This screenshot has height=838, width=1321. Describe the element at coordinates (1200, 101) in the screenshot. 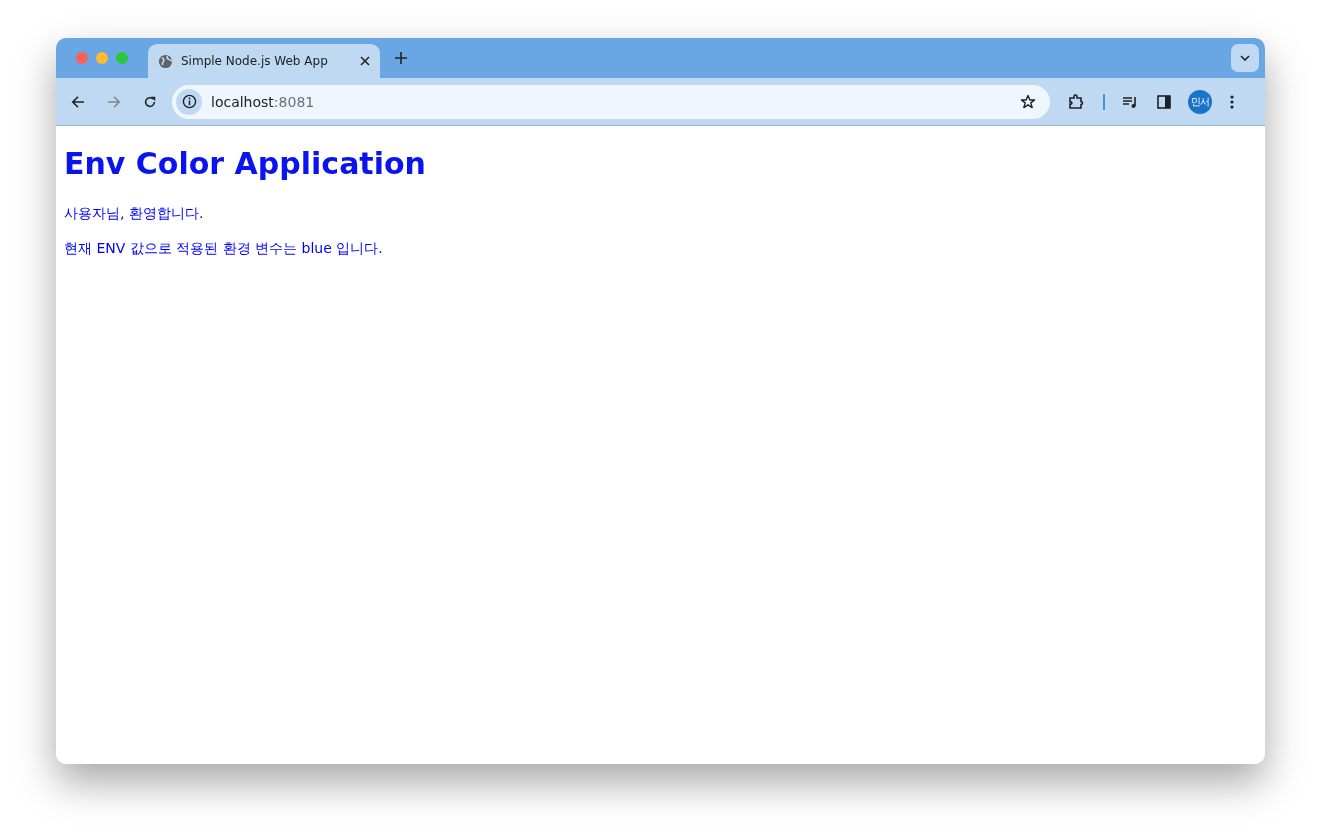

I see `profile-avatar: 민서` at that location.